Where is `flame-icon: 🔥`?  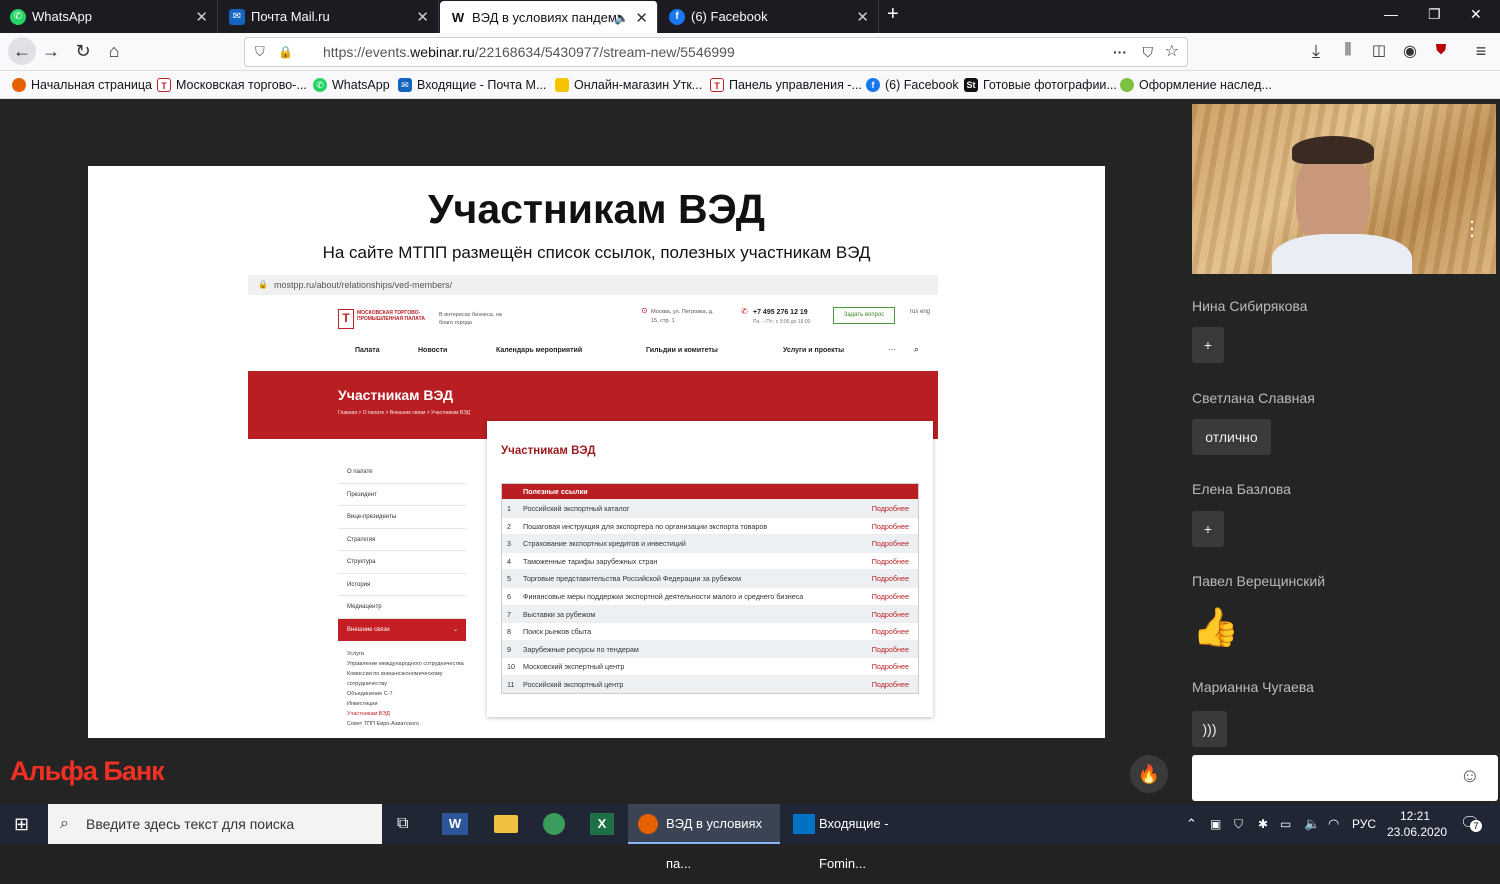
flame-icon: 🔥 is located at coordinates (1149, 774).